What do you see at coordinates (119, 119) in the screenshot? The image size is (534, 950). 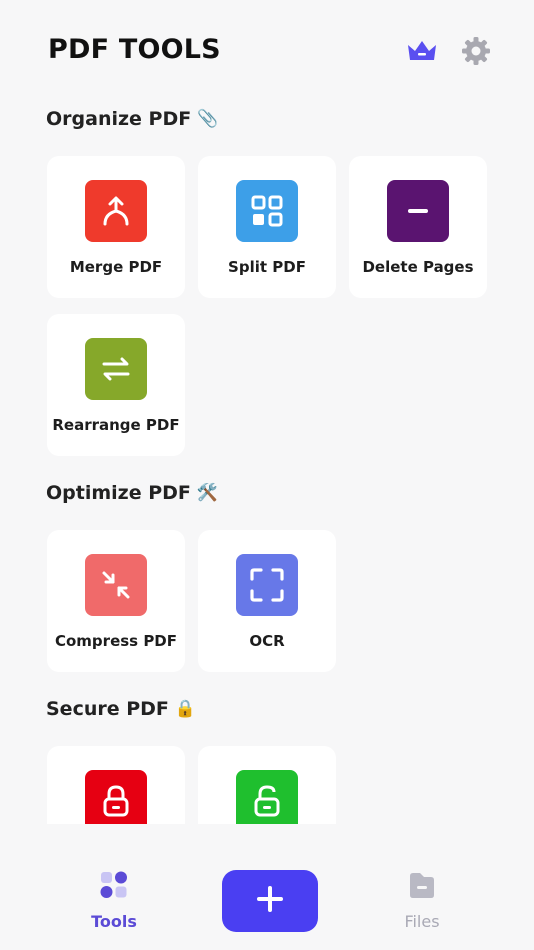 I see `section-label: Organize PDF` at bounding box center [119, 119].